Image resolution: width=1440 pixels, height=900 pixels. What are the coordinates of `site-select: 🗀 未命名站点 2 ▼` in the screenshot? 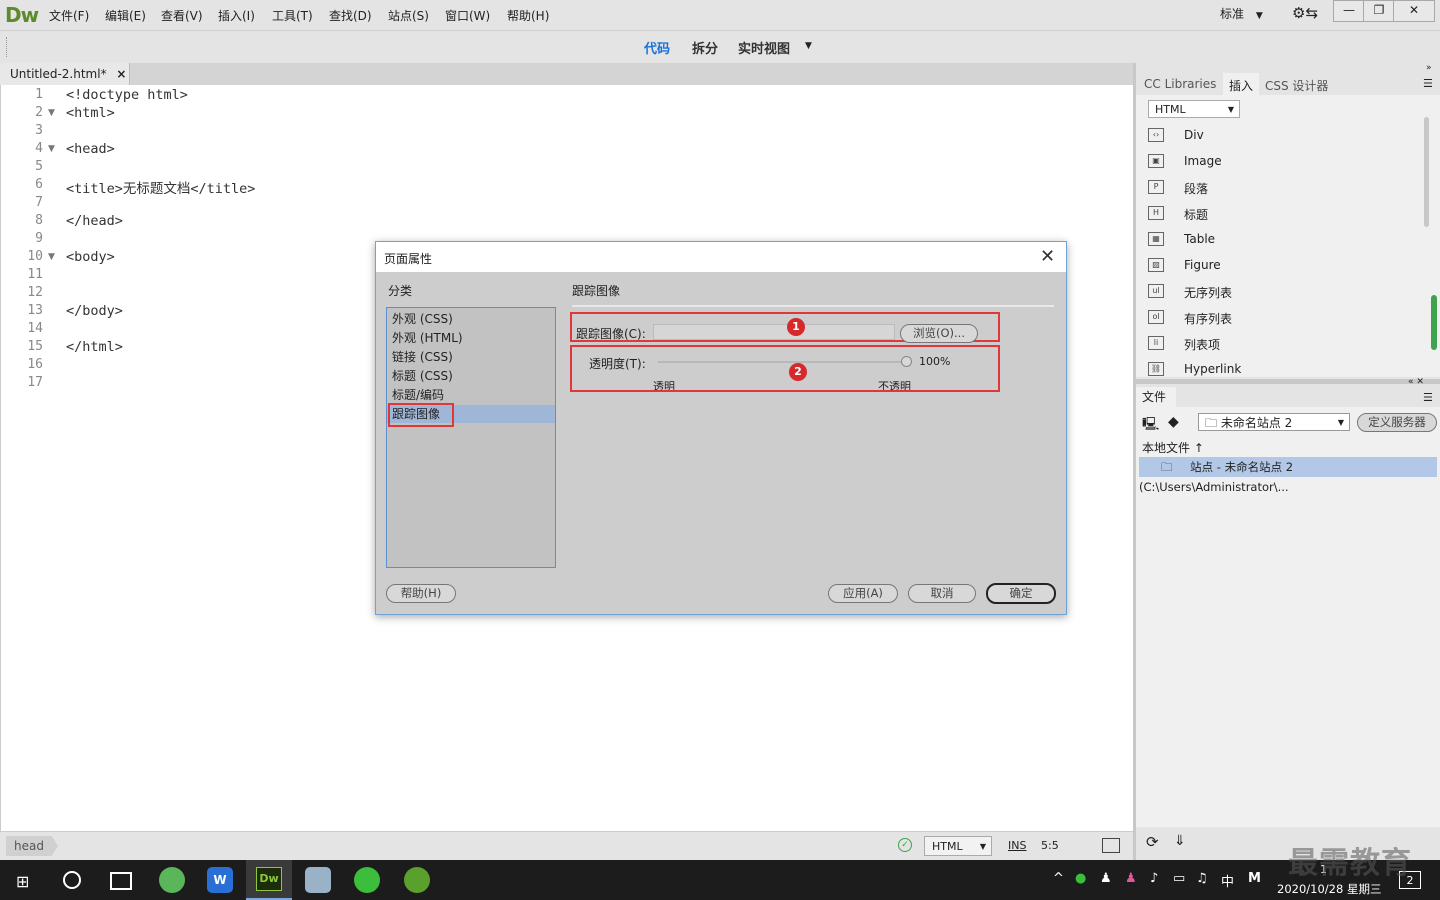 It's located at (1274, 422).